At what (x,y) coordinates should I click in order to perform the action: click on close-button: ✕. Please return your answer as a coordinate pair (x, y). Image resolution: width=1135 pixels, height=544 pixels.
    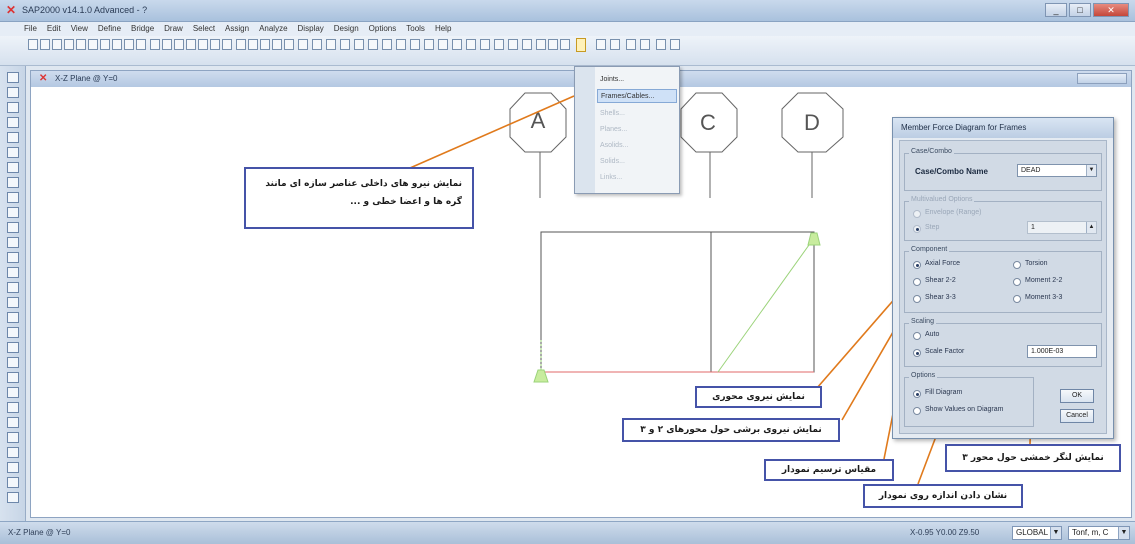
    Looking at the image, I should click on (1111, 10).